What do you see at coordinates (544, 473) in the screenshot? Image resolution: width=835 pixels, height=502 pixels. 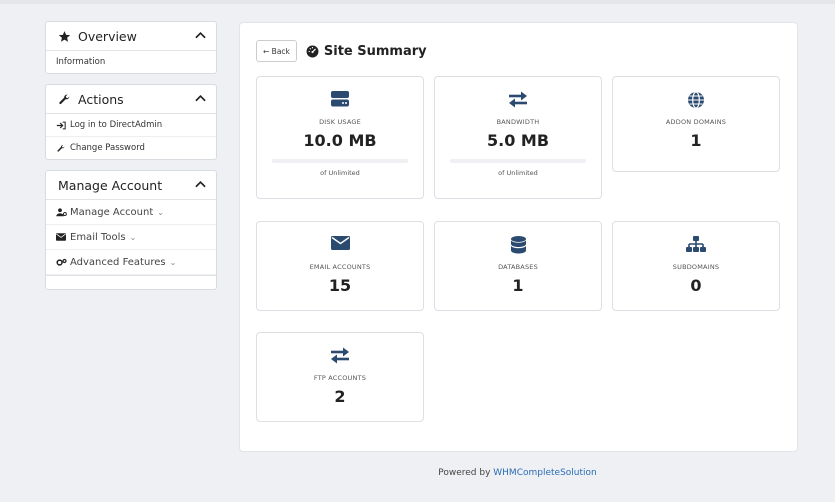 I see `footer-link: WHMCompleteSolution` at bounding box center [544, 473].